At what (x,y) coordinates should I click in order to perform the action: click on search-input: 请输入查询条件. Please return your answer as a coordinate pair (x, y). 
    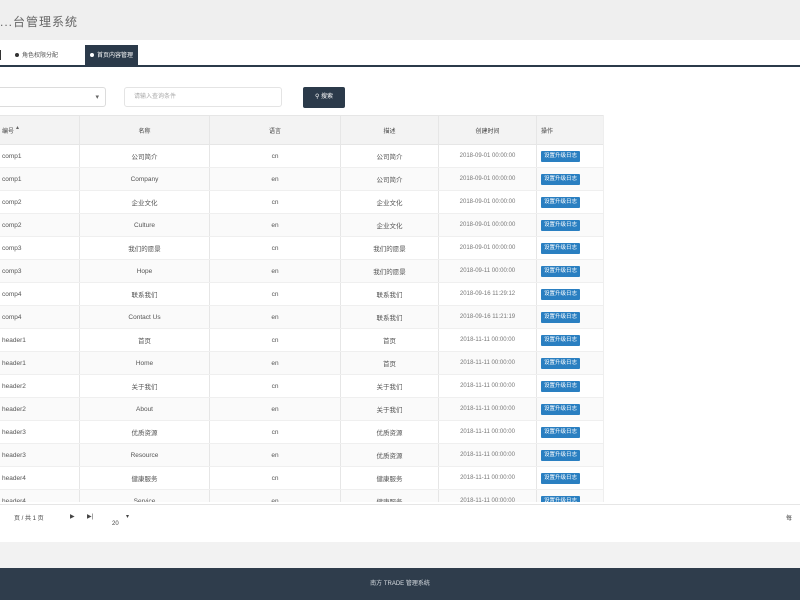
    Looking at the image, I should click on (203, 97).